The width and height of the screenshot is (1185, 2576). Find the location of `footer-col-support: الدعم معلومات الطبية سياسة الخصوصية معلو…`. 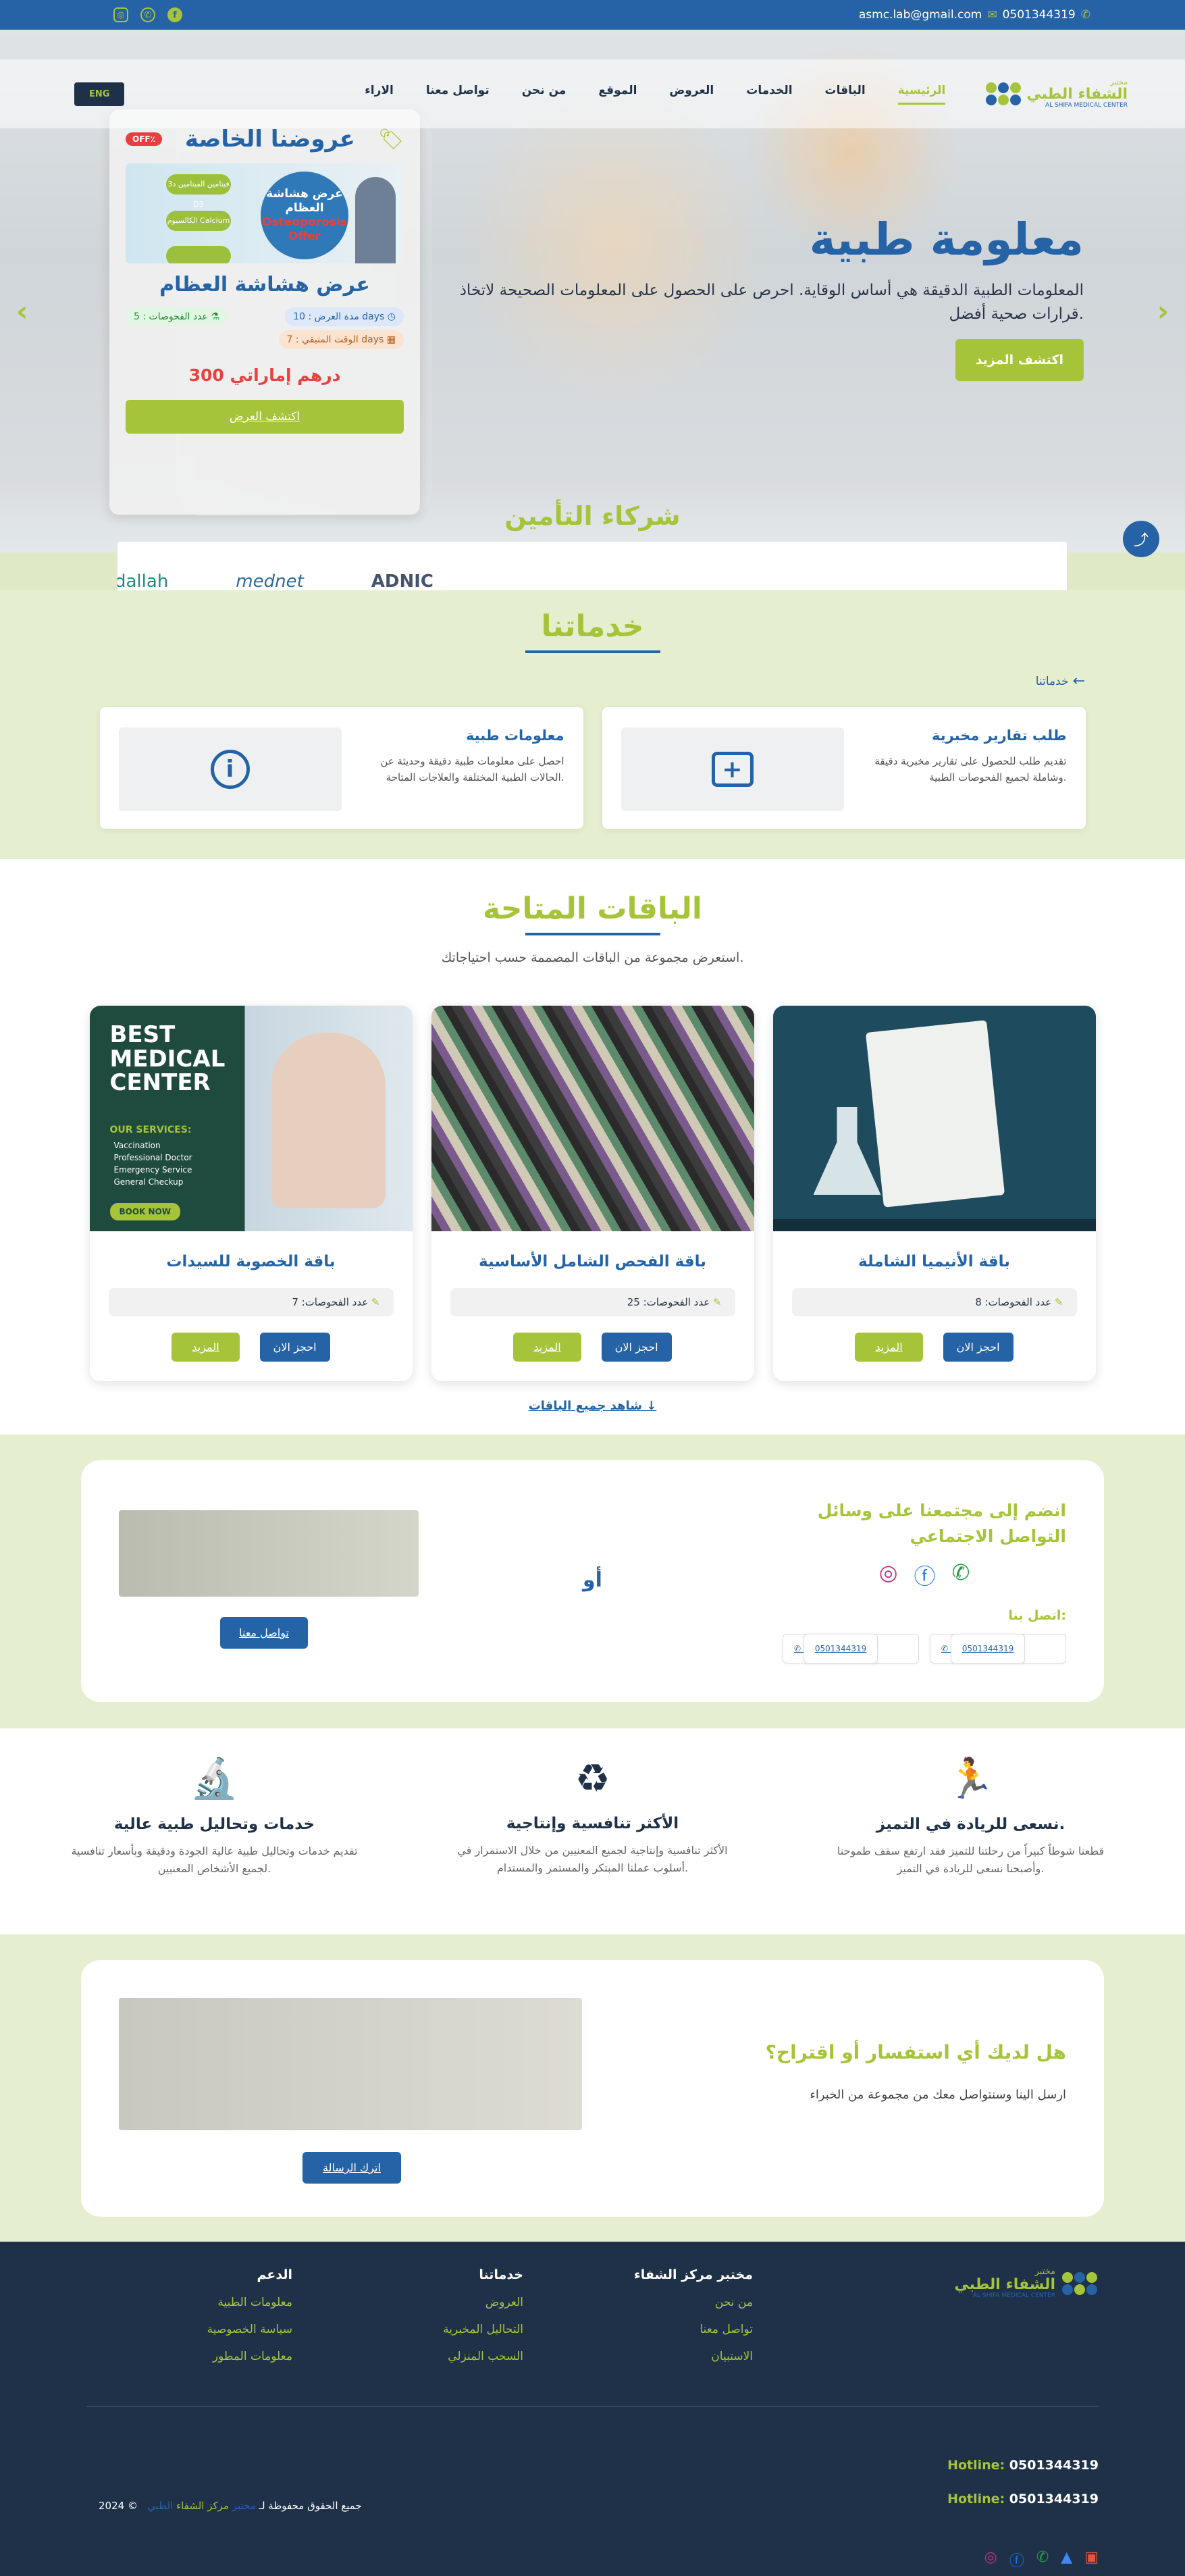

footer-col-support: الدعم معلومات الطبية سياسة الخصوصية معلو… is located at coordinates (249, 2315).